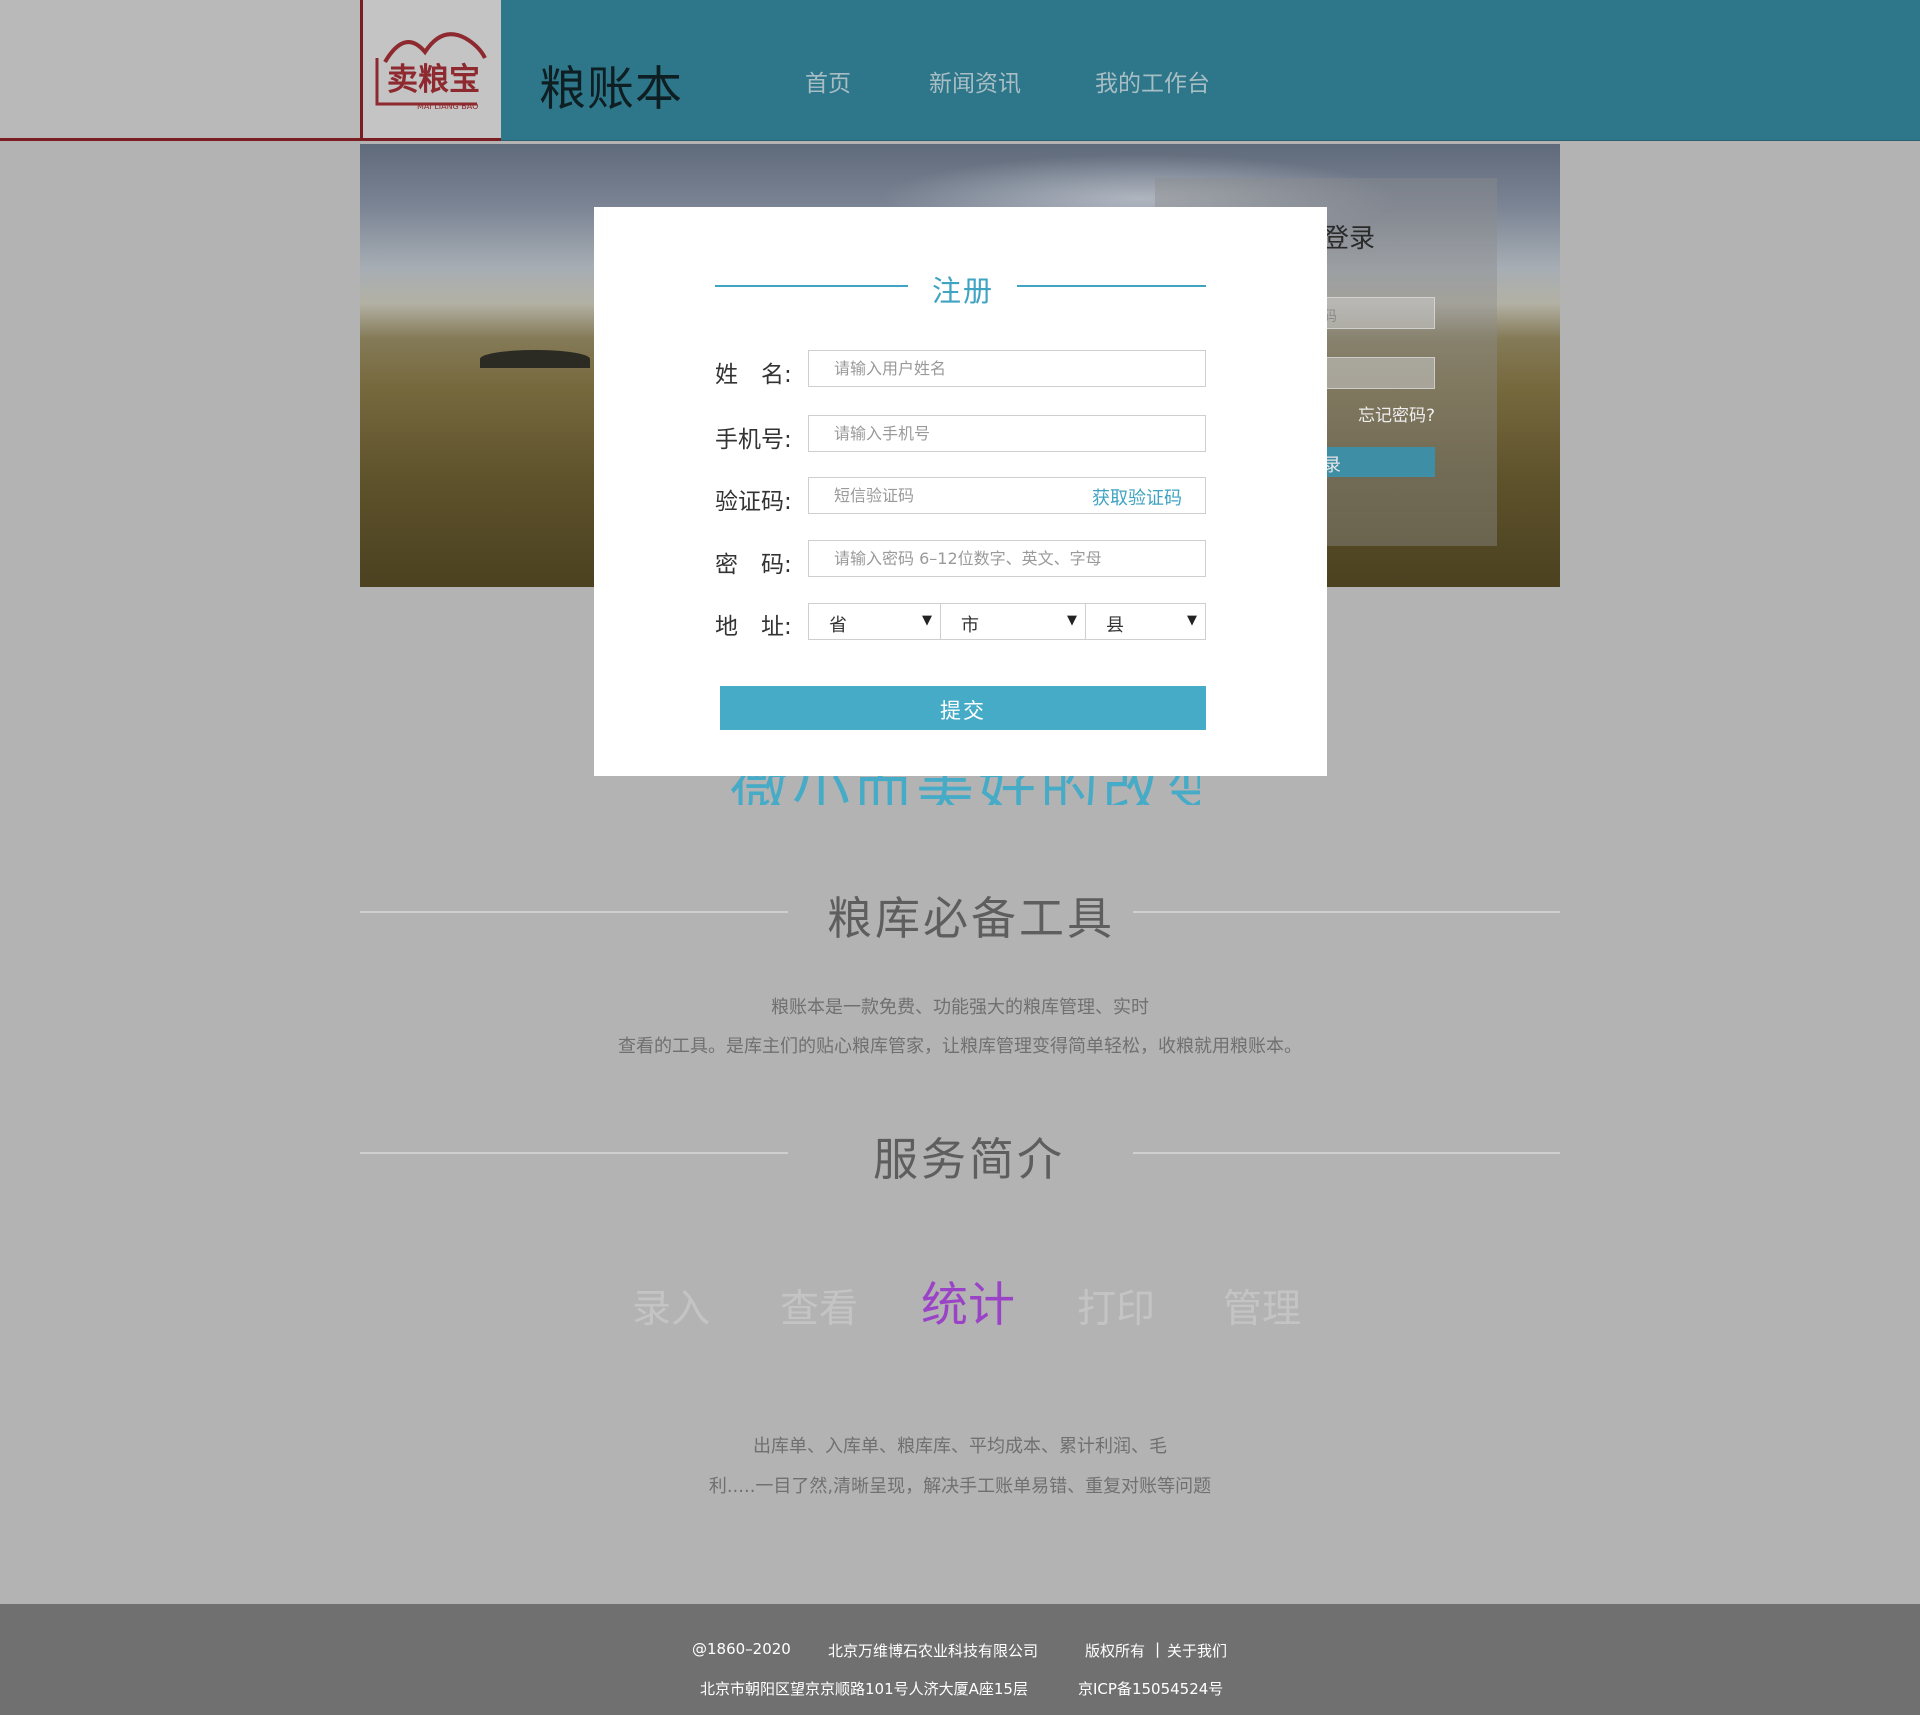 The width and height of the screenshot is (1920, 1715). What do you see at coordinates (960, 1486) in the screenshot?
I see `section2-text-line2: 利.....一目了然,清晰呈现，解决手工账单易错、重复对账等问题` at bounding box center [960, 1486].